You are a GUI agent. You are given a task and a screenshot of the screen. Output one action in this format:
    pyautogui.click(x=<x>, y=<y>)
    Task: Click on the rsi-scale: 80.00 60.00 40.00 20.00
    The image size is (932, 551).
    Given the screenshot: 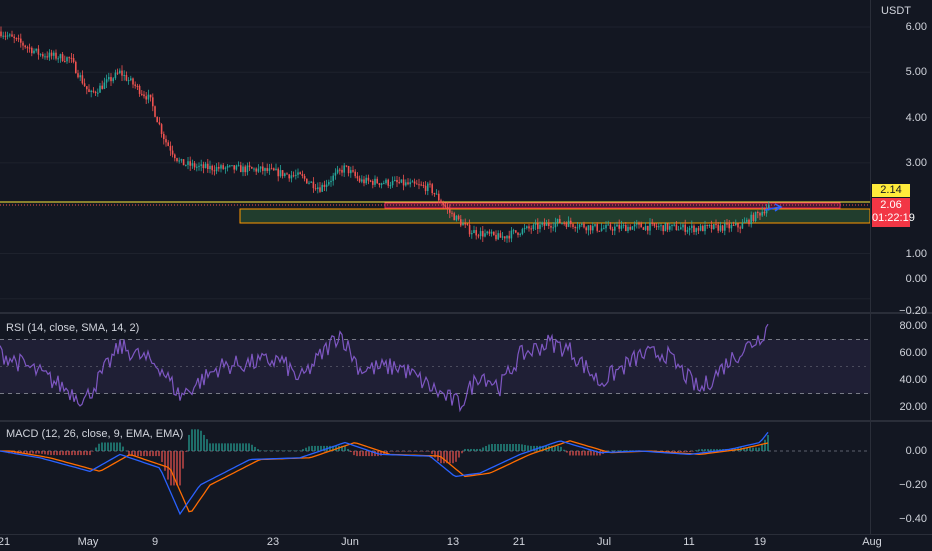 What is the action you would take?
    pyautogui.click(x=901, y=367)
    